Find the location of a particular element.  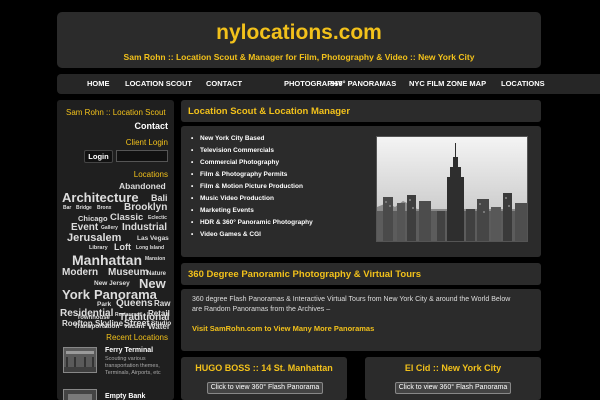

service-item: Music Video Production is located at coordinates (251, 199).